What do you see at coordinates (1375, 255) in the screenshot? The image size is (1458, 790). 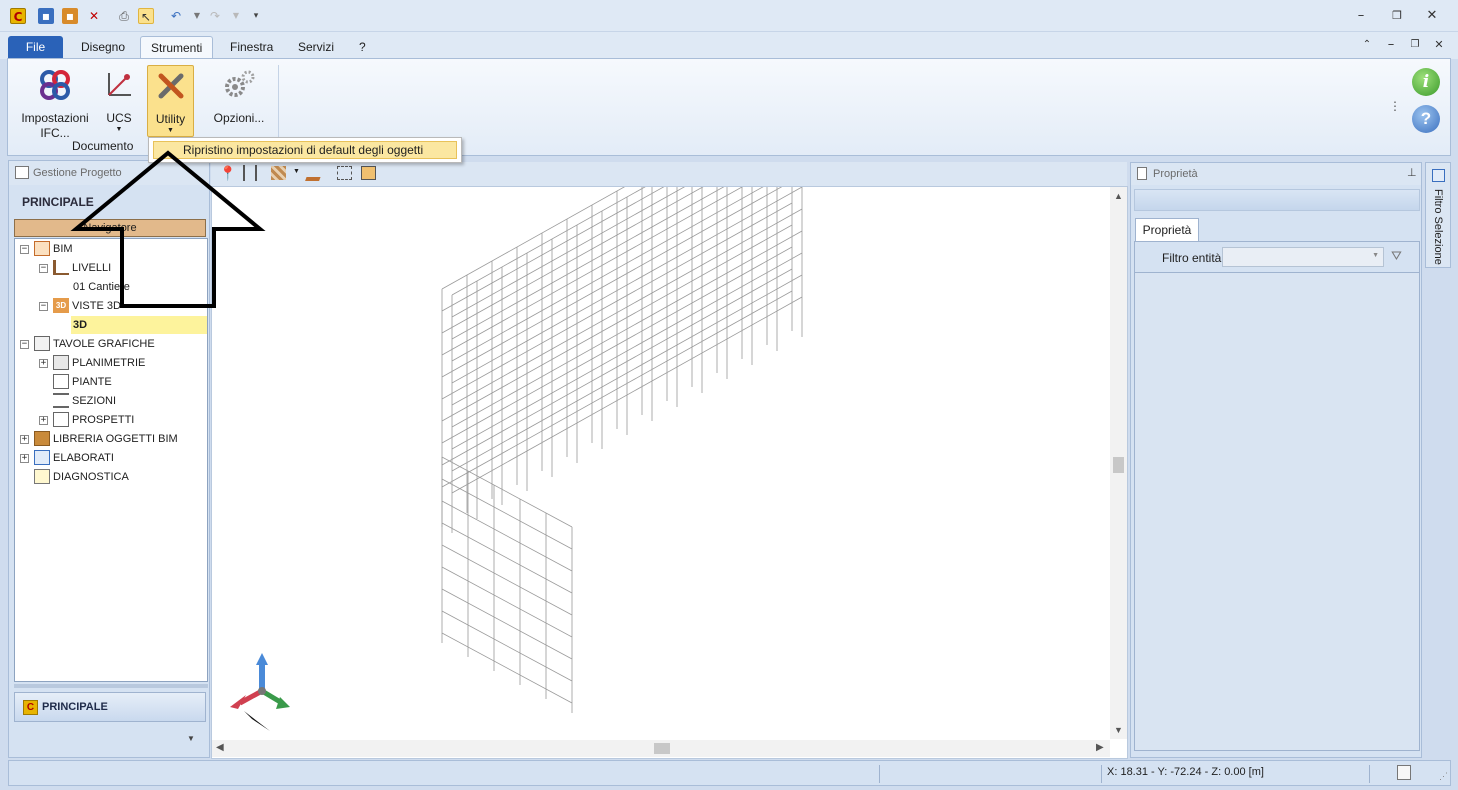 I see `select-dropdown-icon: ▼` at bounding box center [1375, 255].